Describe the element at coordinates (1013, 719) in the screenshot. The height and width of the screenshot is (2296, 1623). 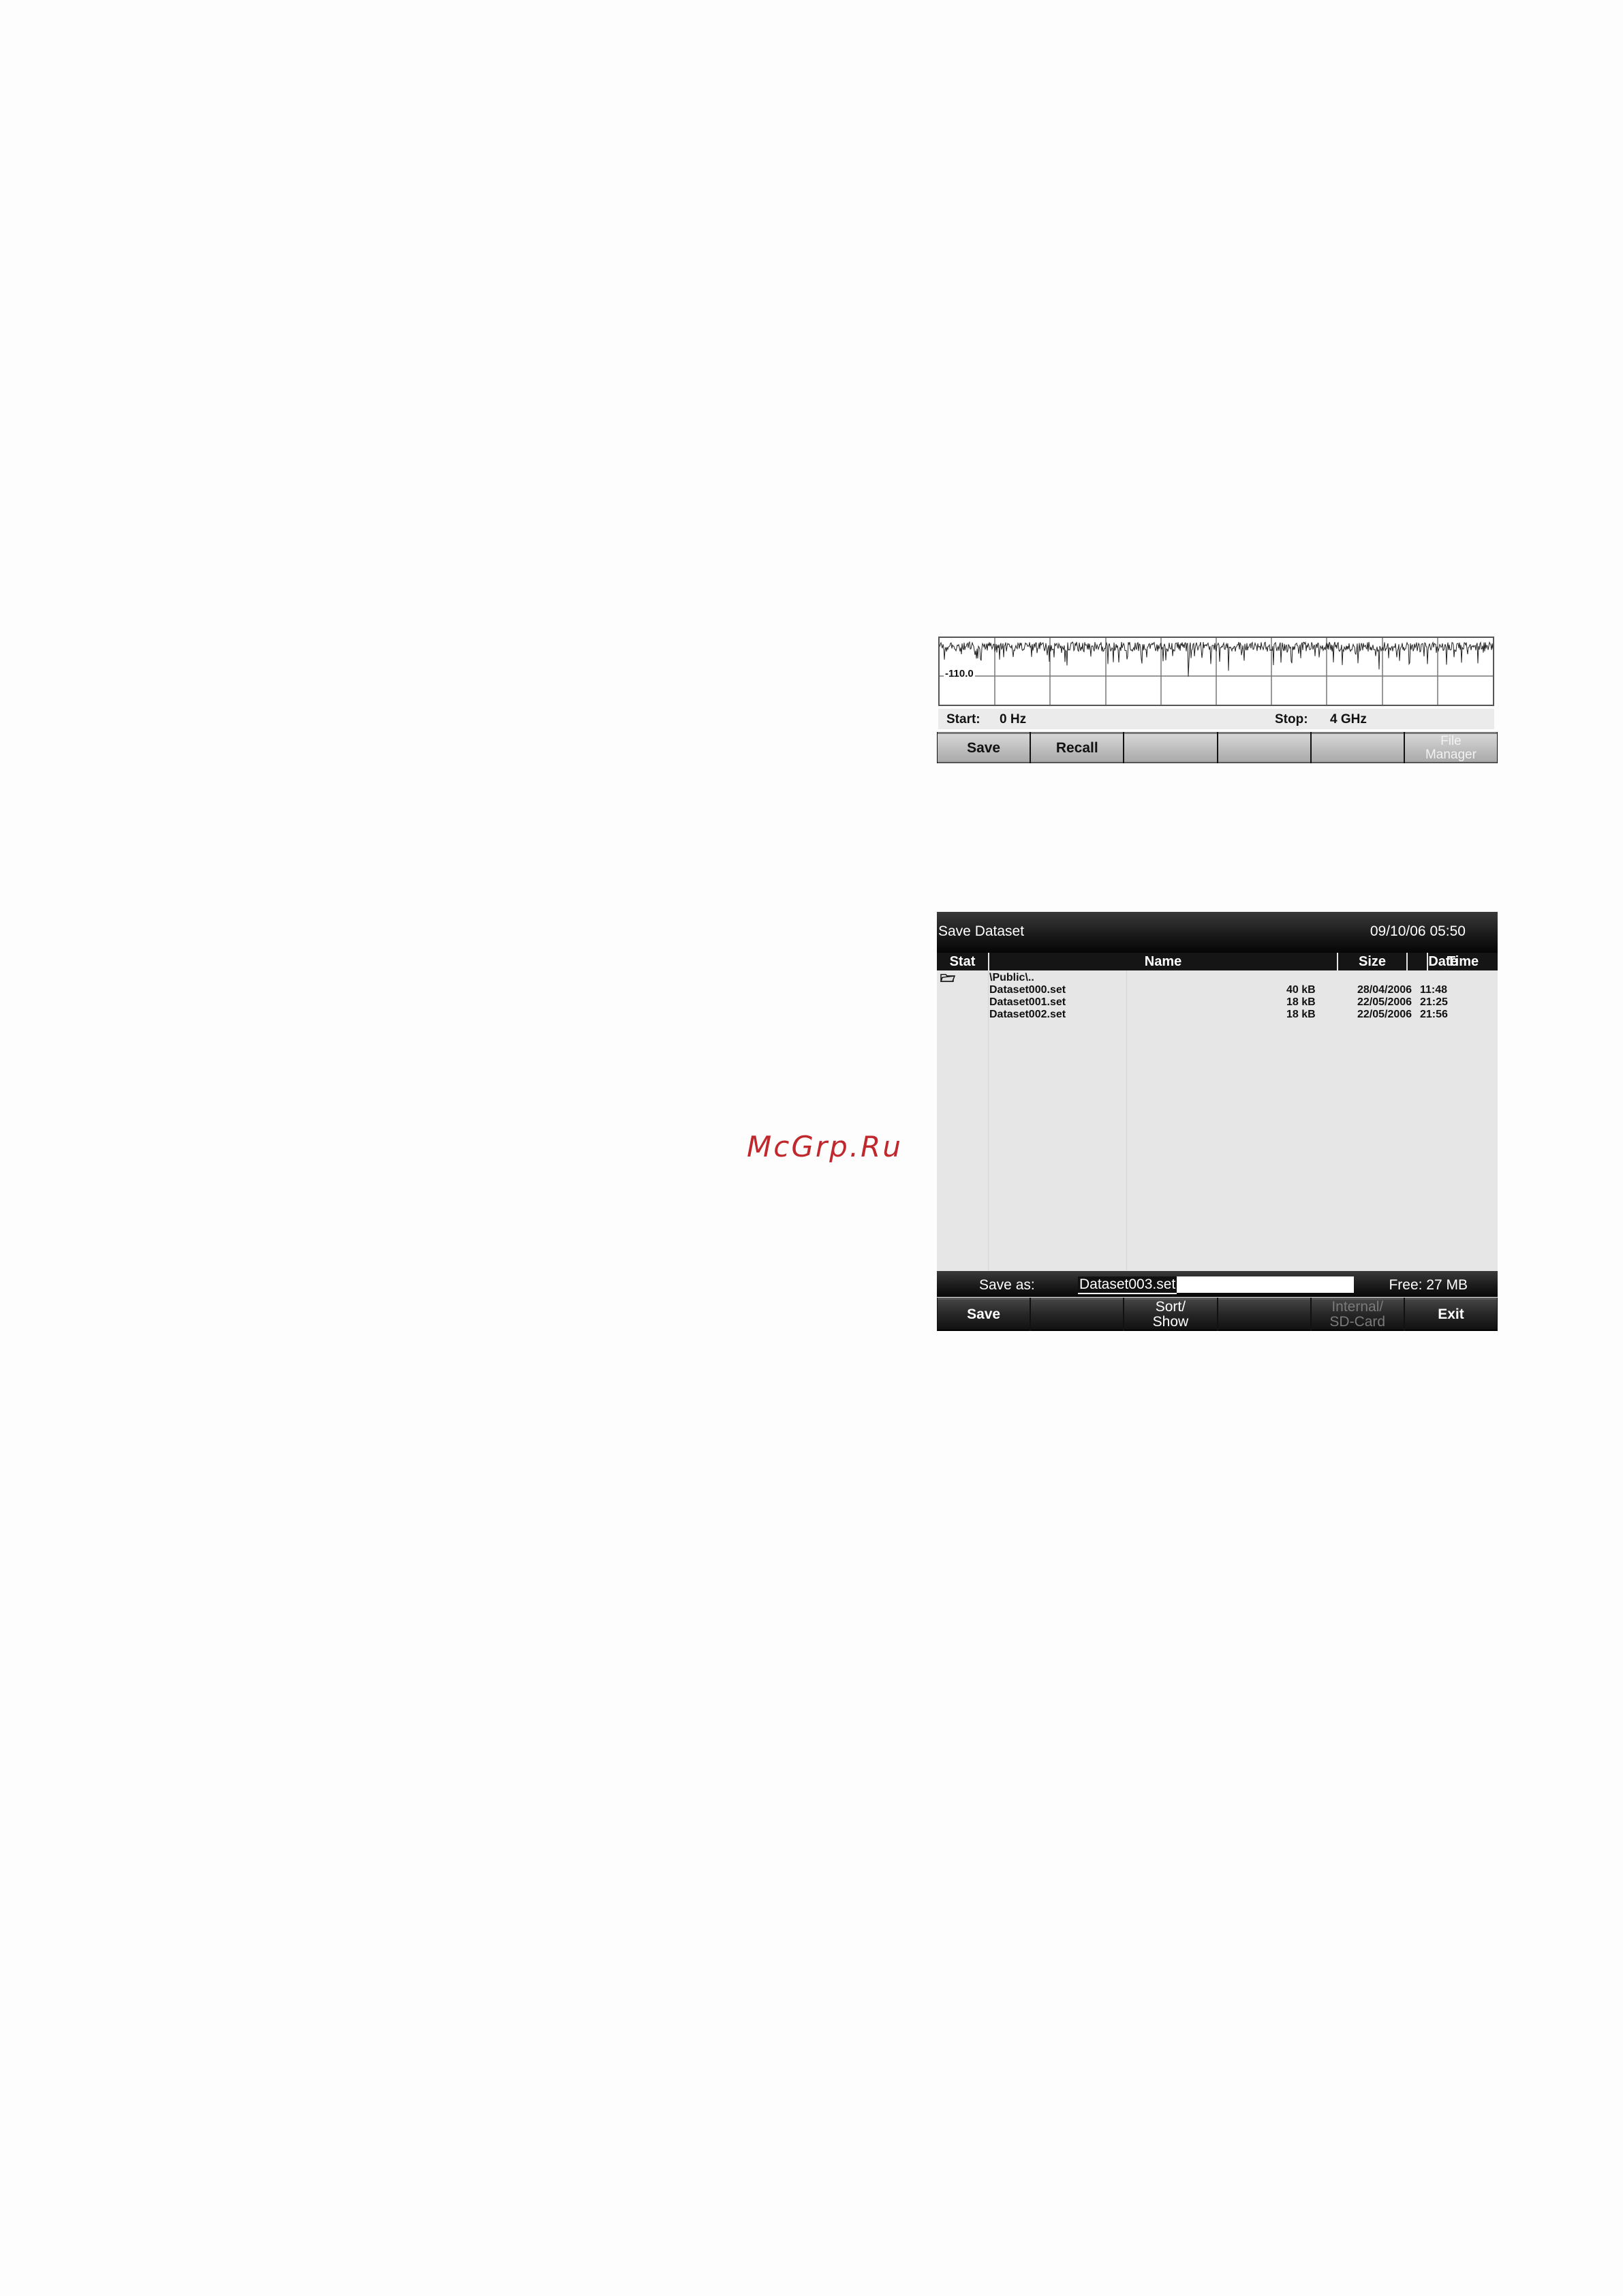
I see `start-value: 0 Hz` at that location.